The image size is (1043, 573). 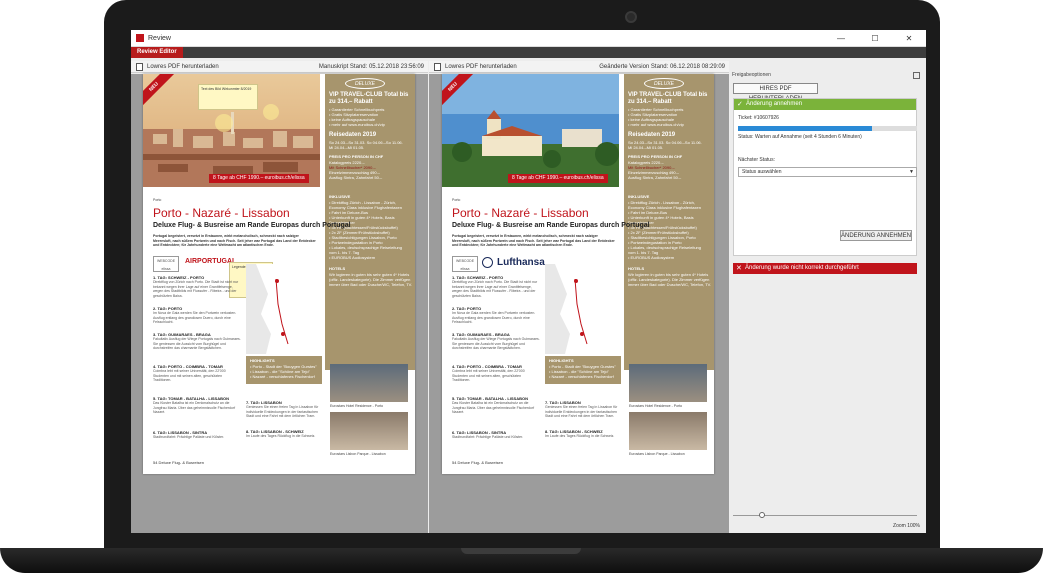 What do you see at coordinates (841, 38) in the screenshot?
I see `minimize-button: —` at bounding box center [841, 38].